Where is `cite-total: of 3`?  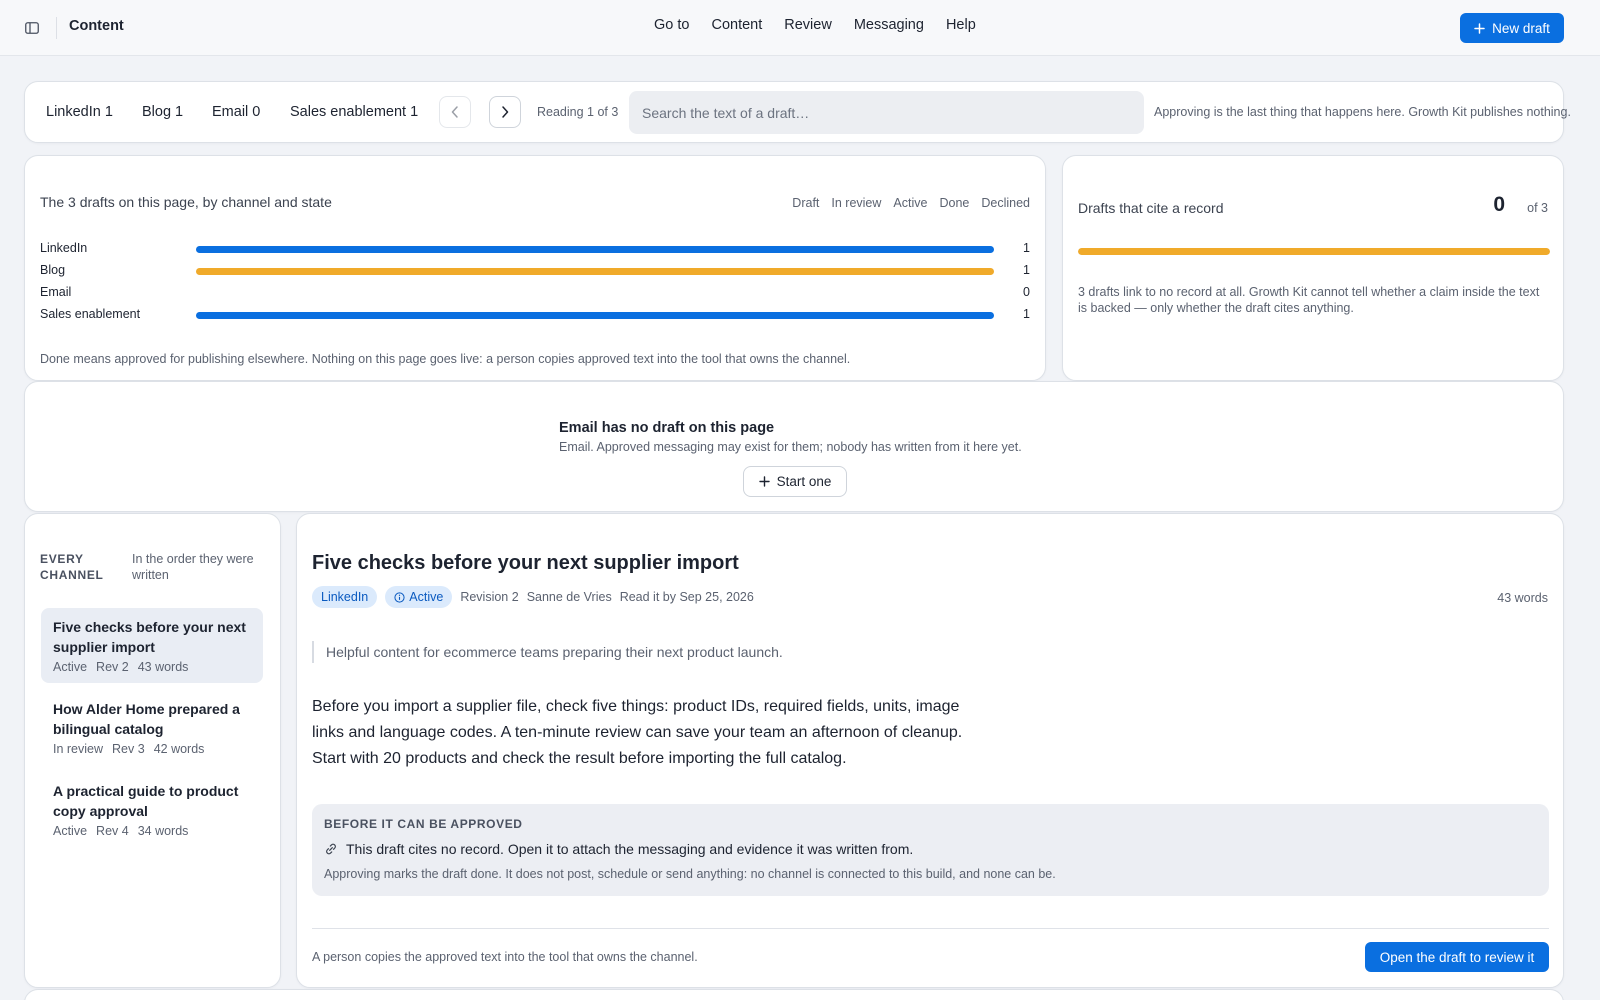
cite-total: of 3 is located at coordinates (1537, 208).